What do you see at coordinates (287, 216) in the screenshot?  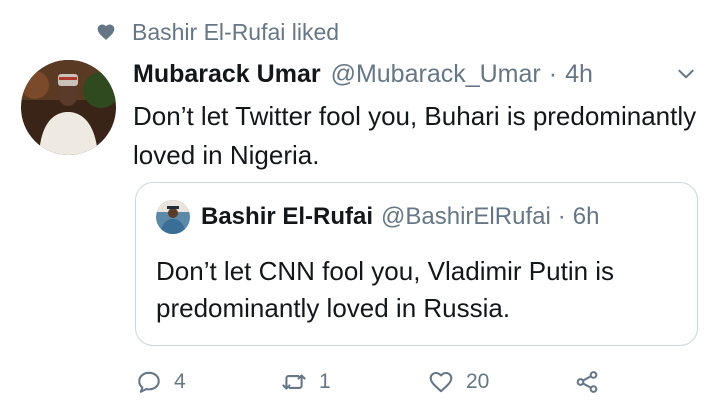 I see `quoted-display-name: Bashir El-Rufai` at bounding box center [287, 216].